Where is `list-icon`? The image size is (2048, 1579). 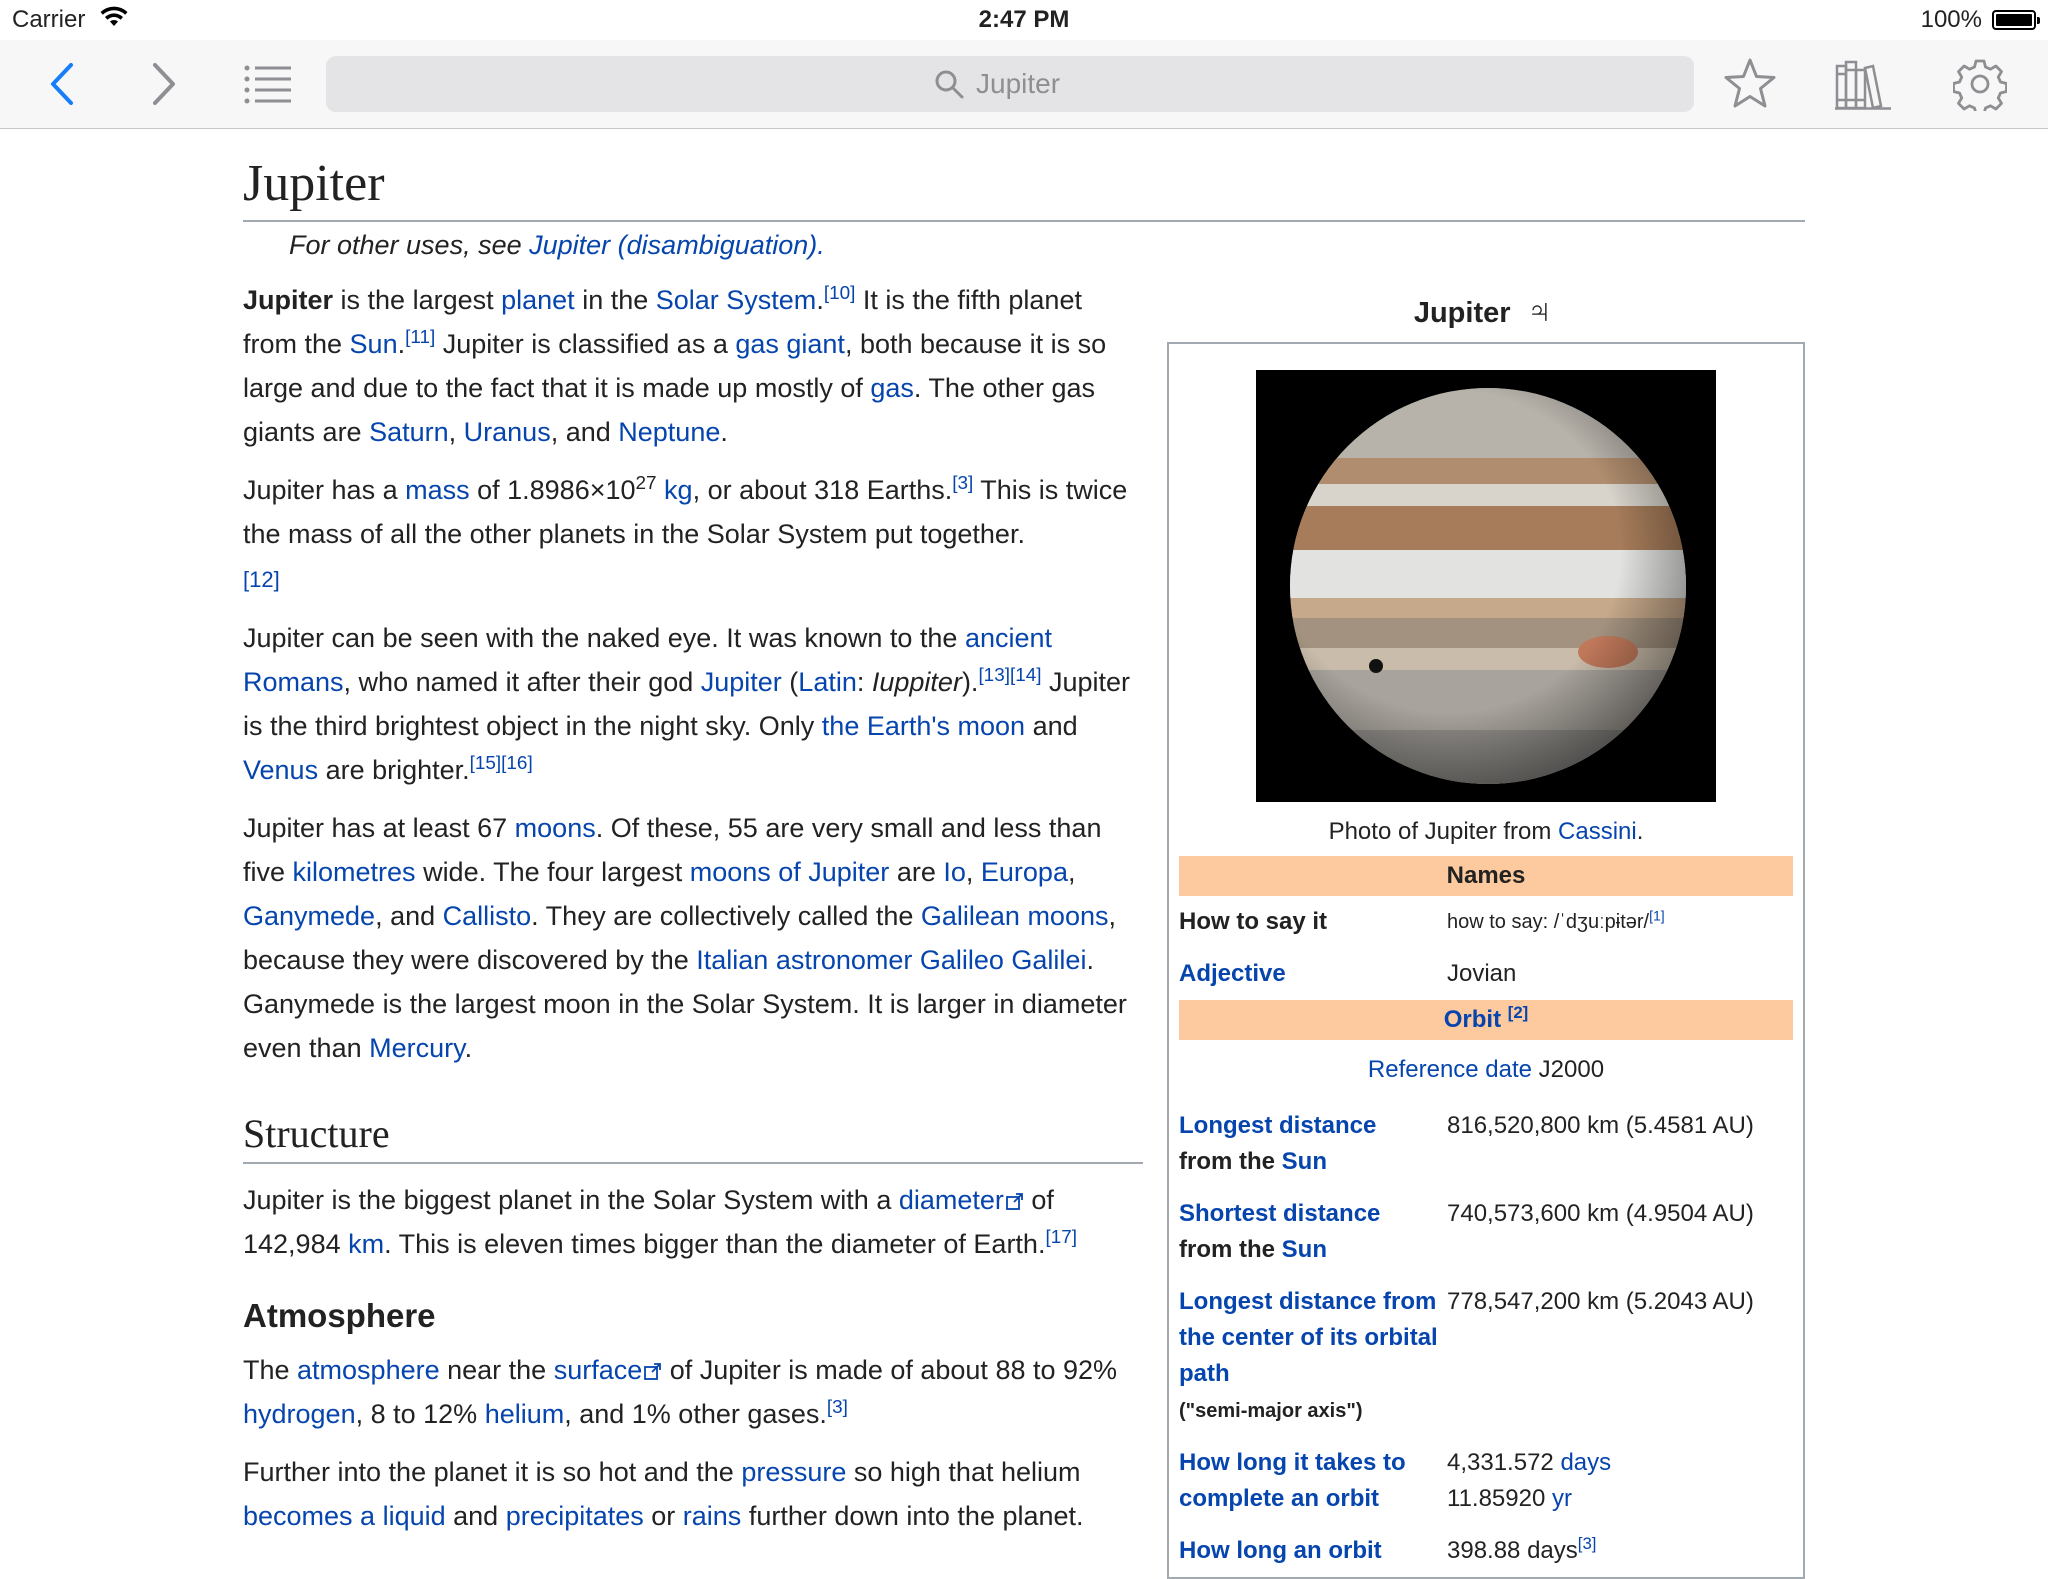
list-icon is located at coordinates (267, 84).